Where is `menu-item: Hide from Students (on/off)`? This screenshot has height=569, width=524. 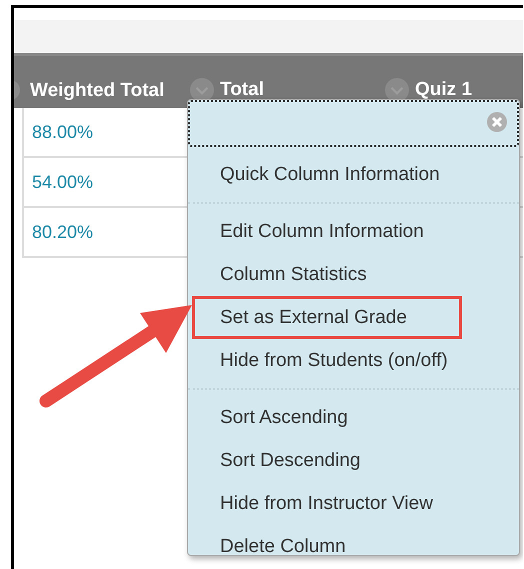 menu-item: Hide from Students (on/off) is located at coordinates (327, 360).